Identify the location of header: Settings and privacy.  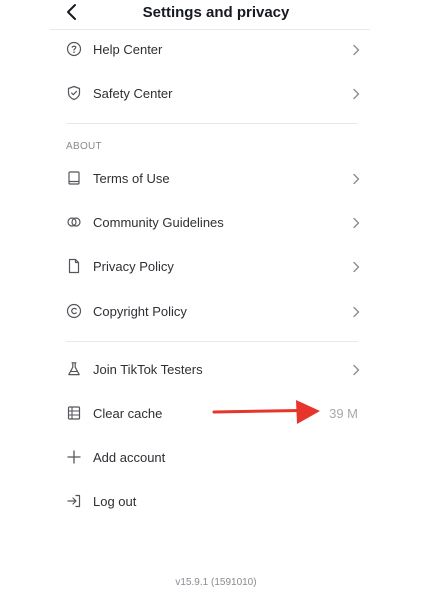
(216, 14).